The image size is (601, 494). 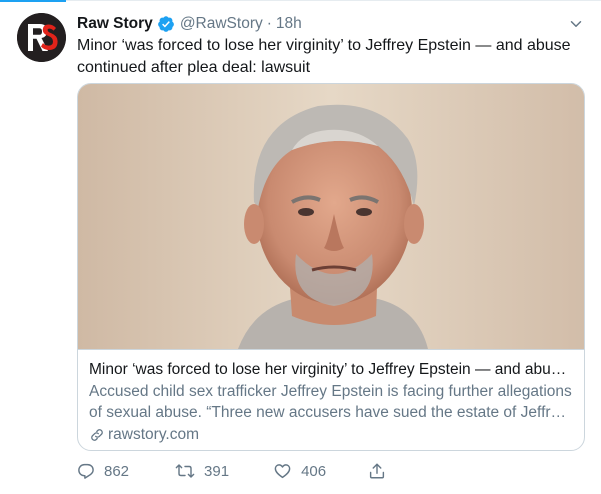 What do you see at coordinates (185, 471) in the screenshot?
I see `retweet-icon` at bounding box center [185, 471].